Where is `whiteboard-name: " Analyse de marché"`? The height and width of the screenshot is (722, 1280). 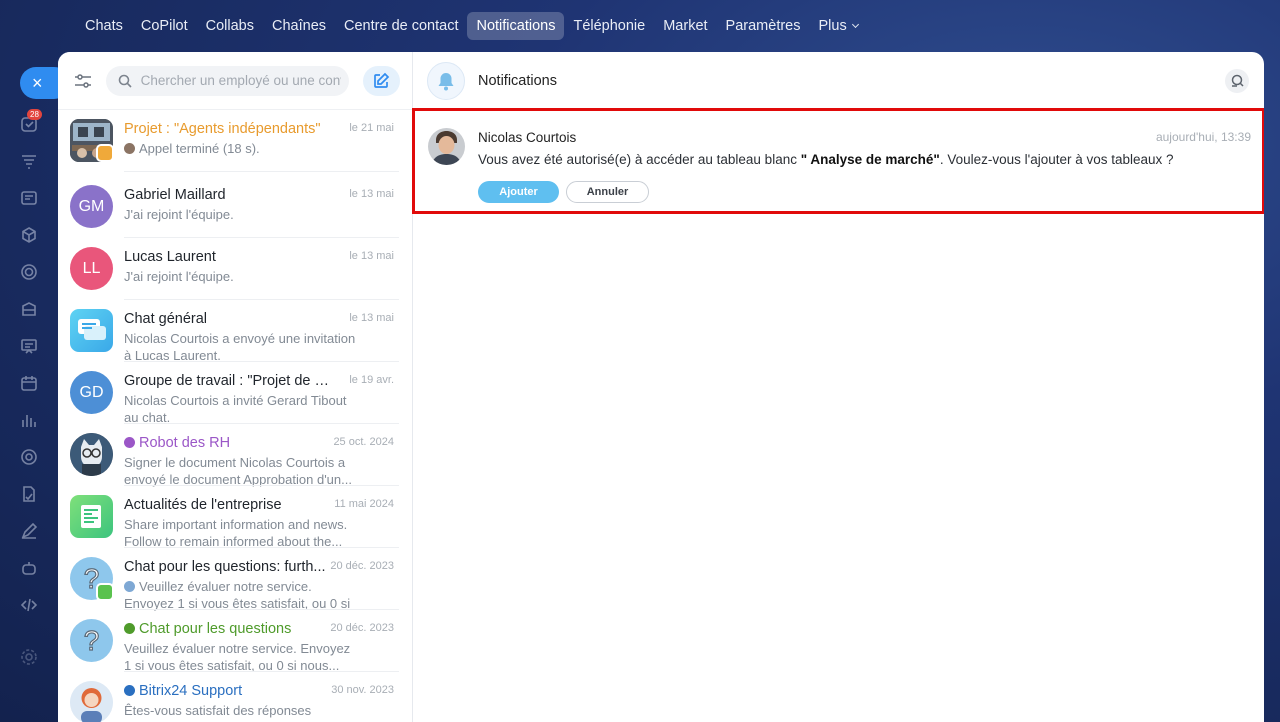
whiteboard-name: " Analyse de marché" is located at coordinates (870, 159).